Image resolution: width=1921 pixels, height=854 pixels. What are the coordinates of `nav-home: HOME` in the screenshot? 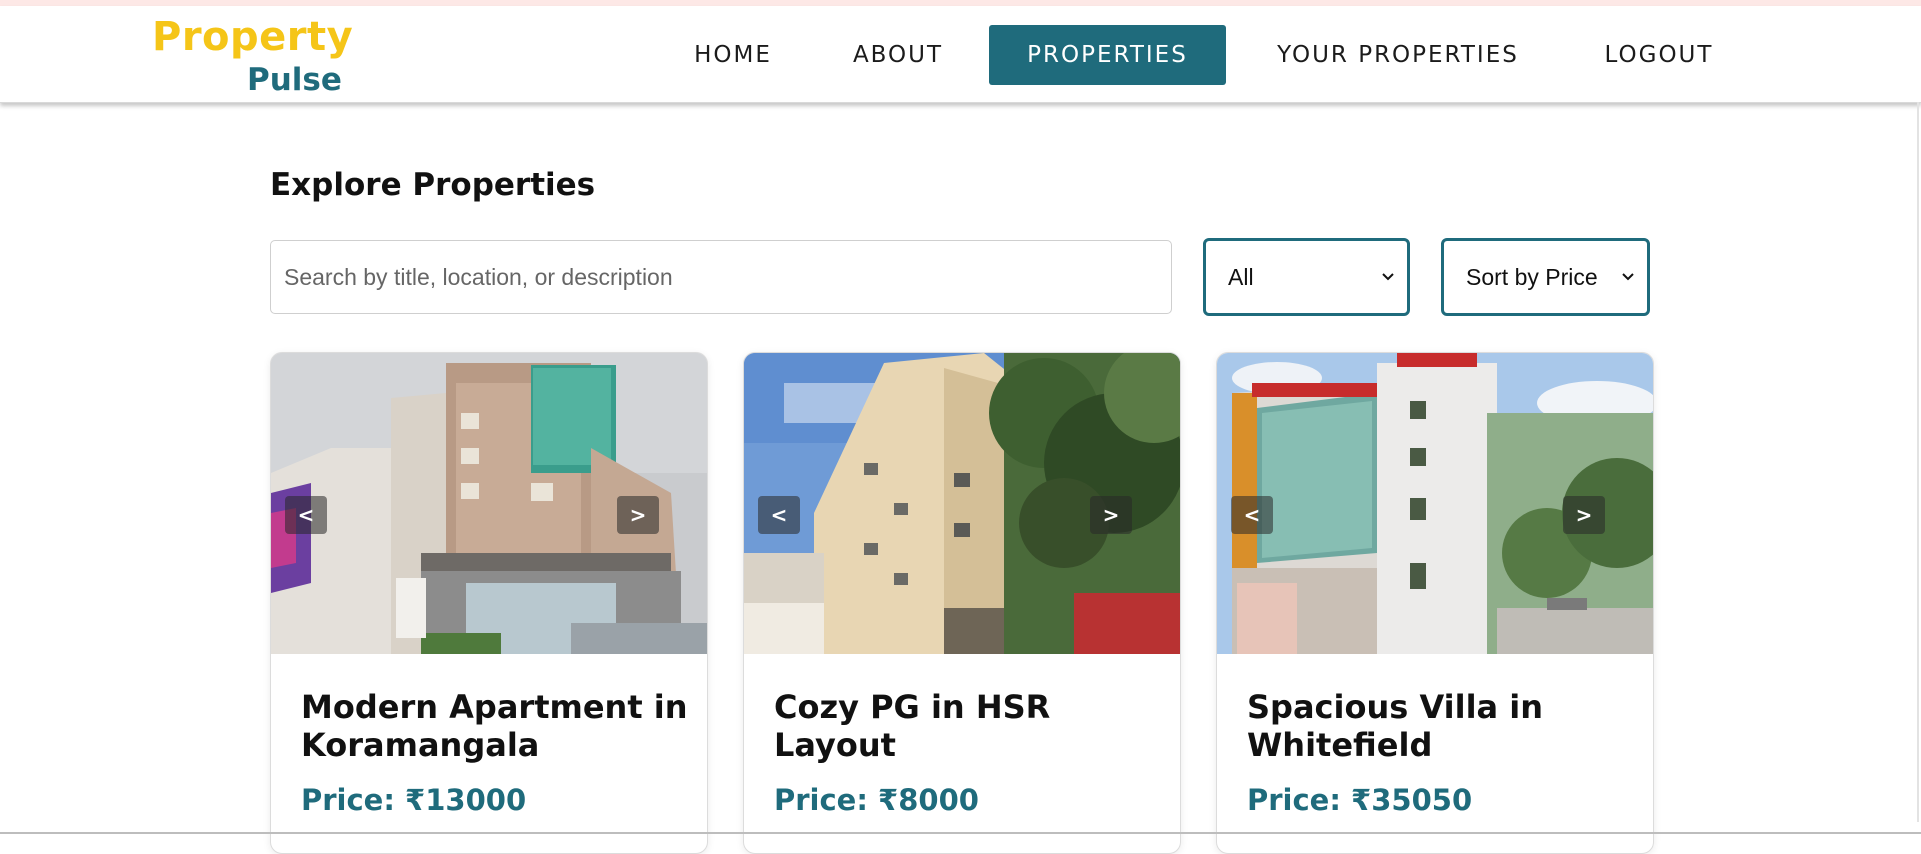 It's located at (733, 55).